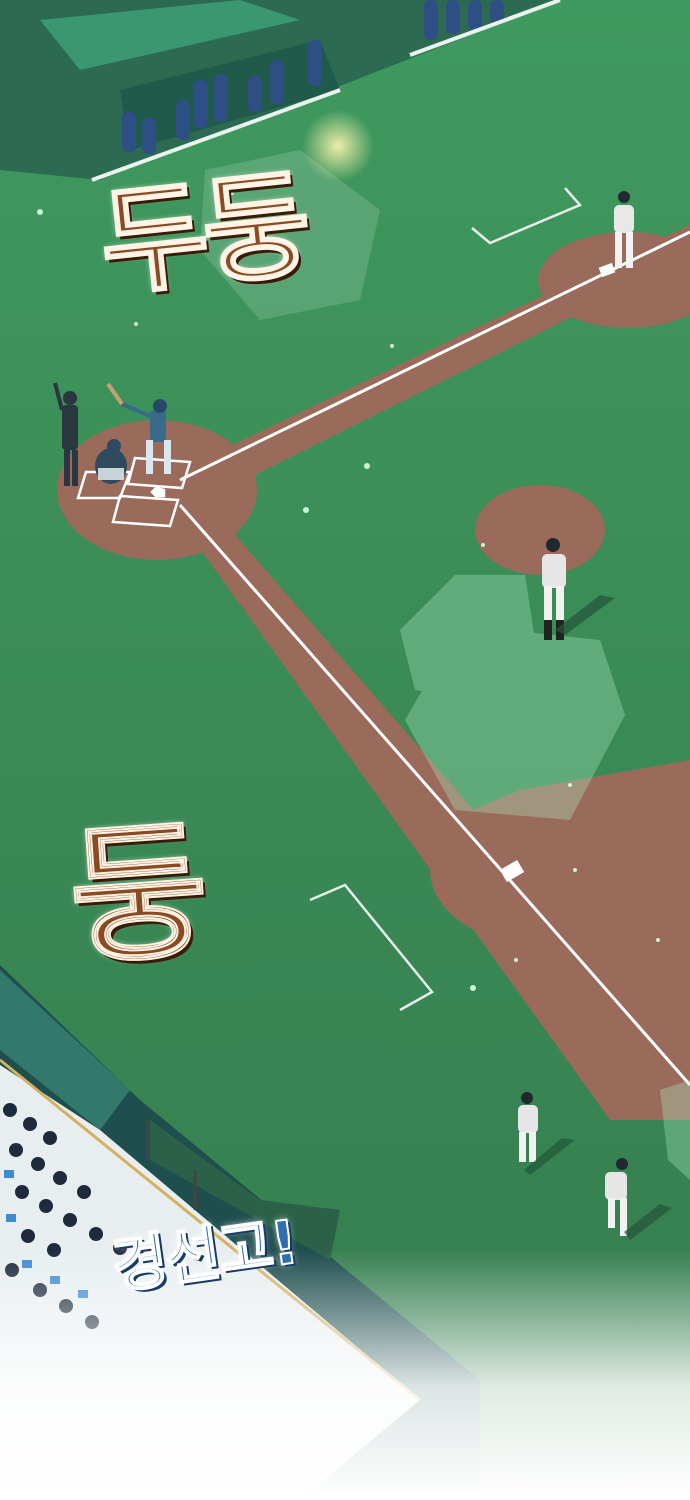 Image resolution: width=690 pixels, height=1500 pixels. Describe the element at coordinates (139, 894) in the screenshot. I see `sound-effect-dung: 둥` at that location.